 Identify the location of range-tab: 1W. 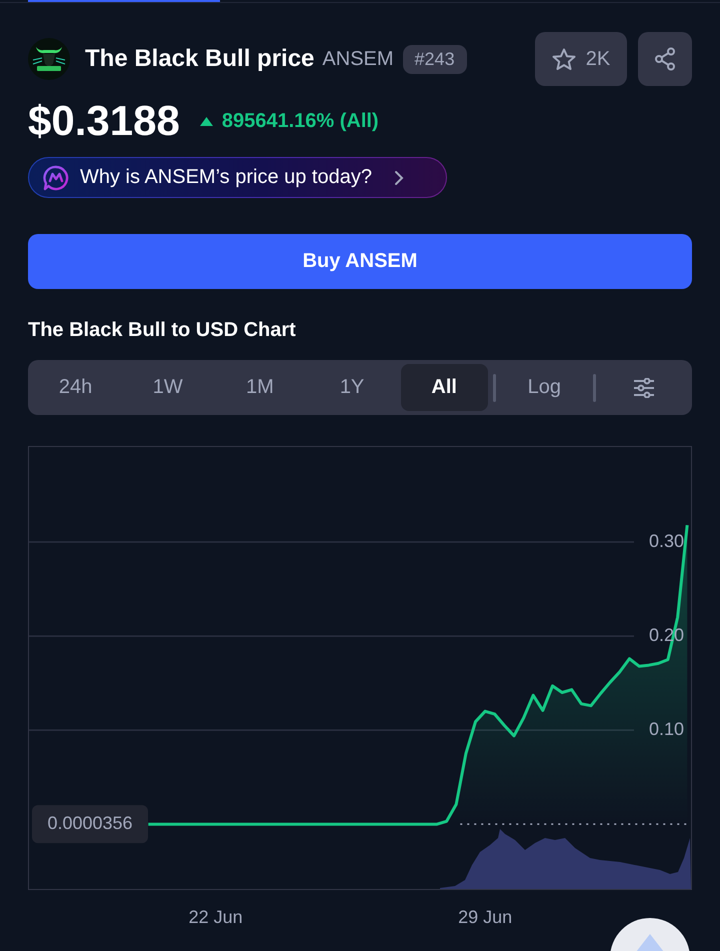
(168, 387).